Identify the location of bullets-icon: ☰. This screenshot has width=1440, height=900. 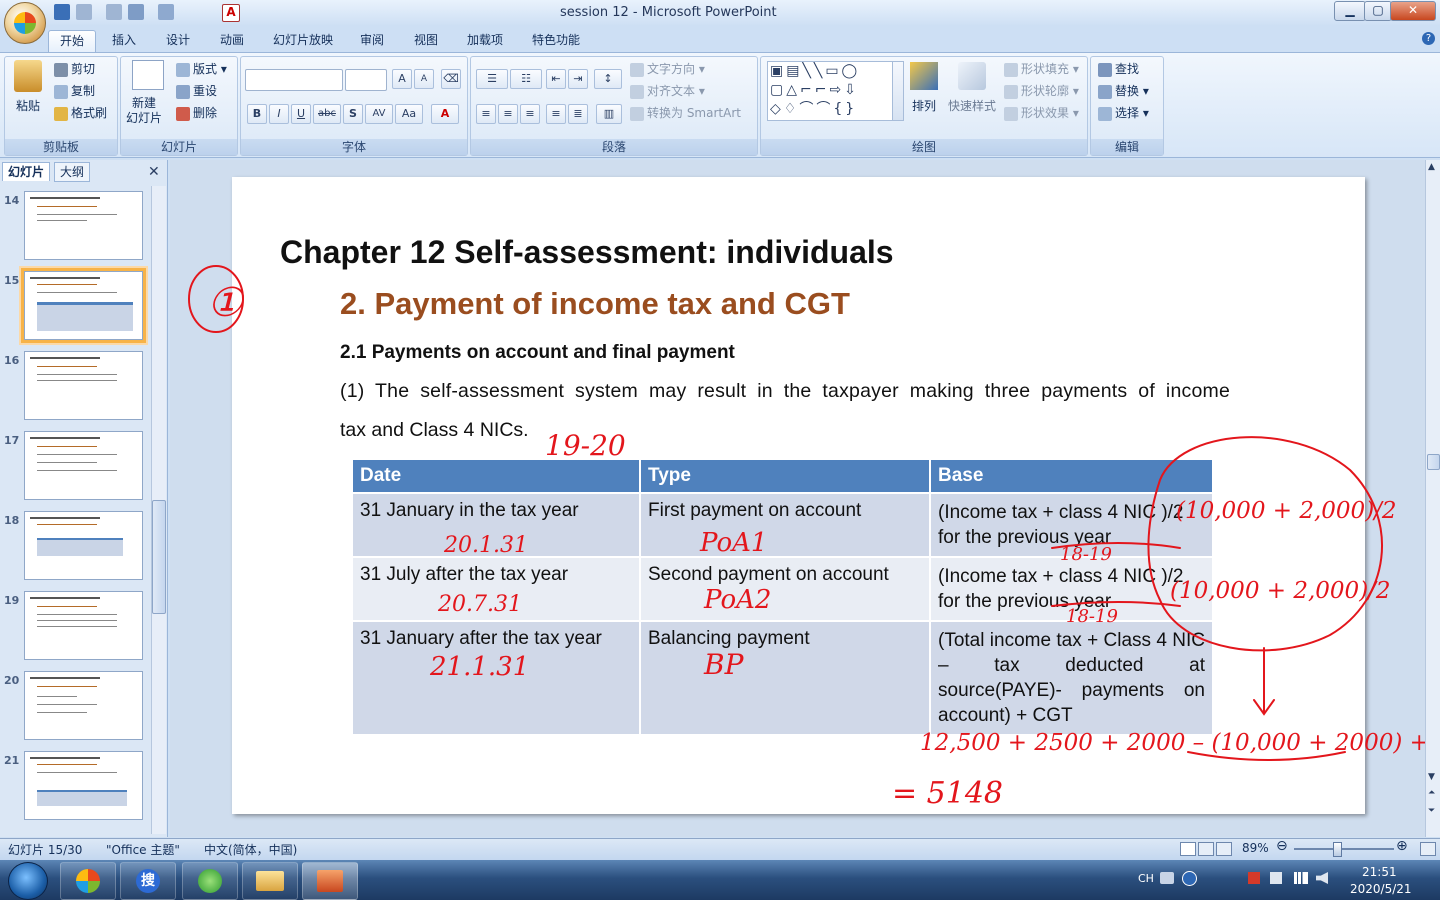
(492, 79).